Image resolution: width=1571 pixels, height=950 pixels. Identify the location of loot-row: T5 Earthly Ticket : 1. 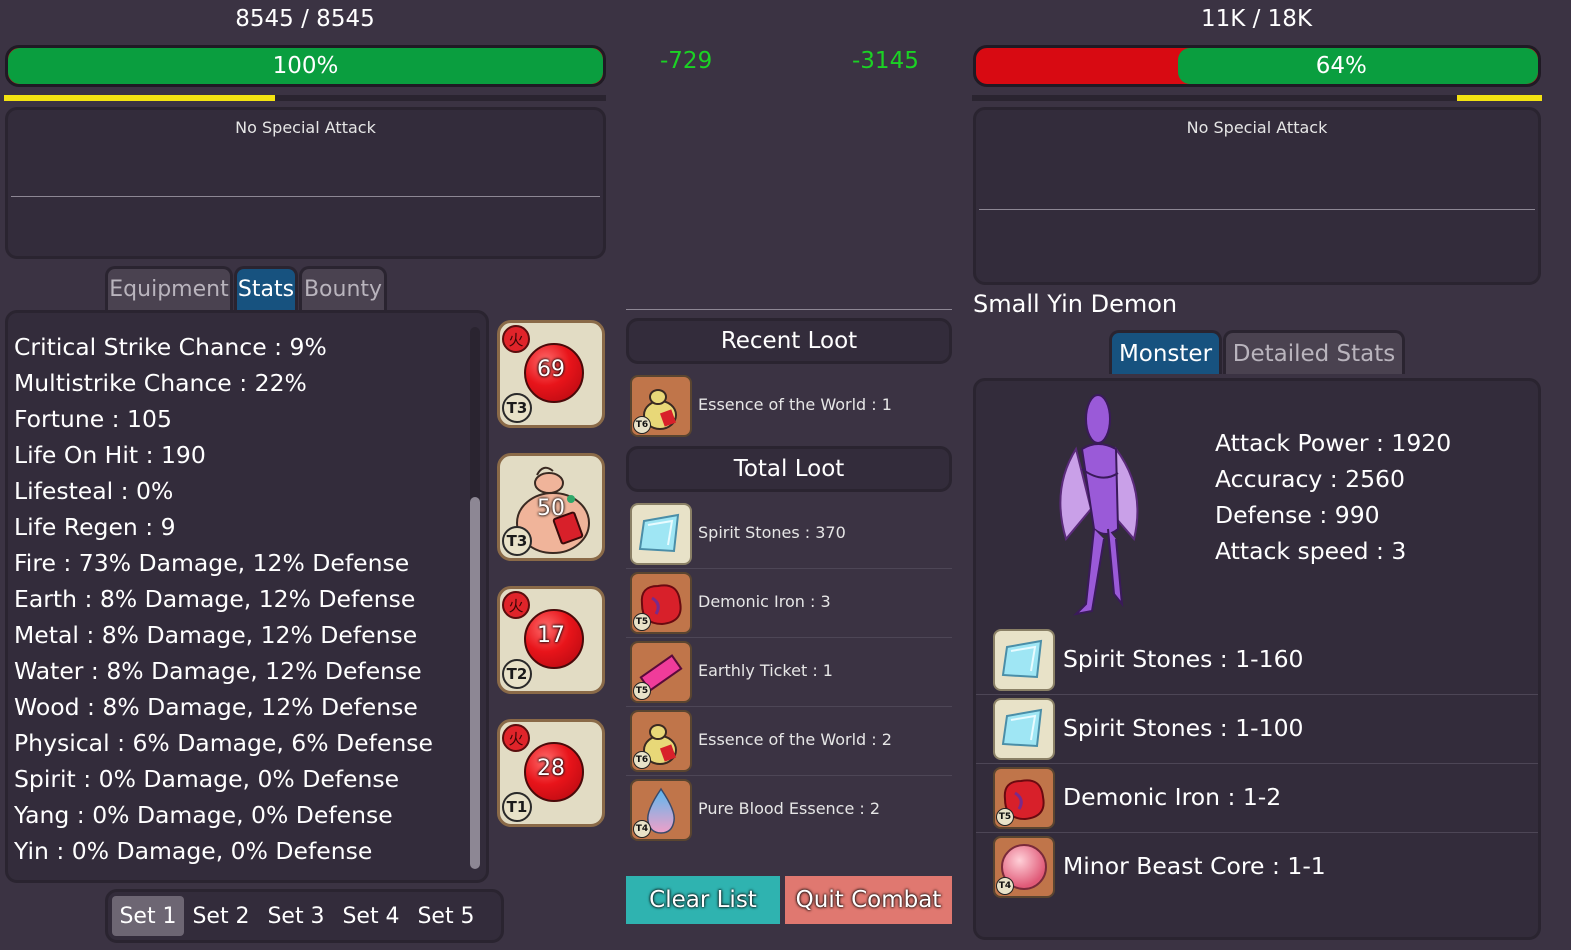
(789, 672).